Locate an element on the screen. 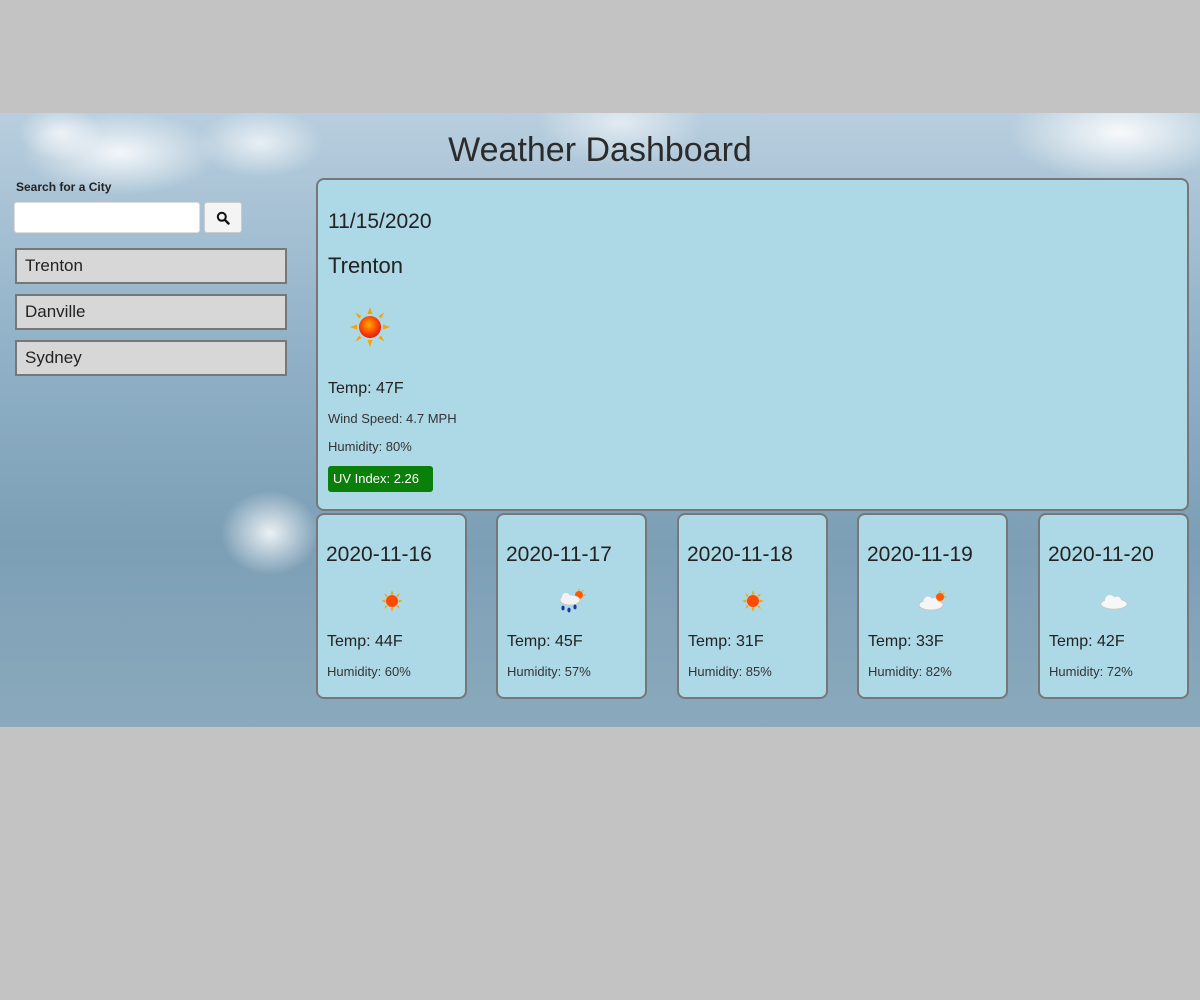 The image size is (1200, 1000). forecast-card: 2020-11-20 Temp: 42F Humidity: 72% is located at coordinates (1113, 606).